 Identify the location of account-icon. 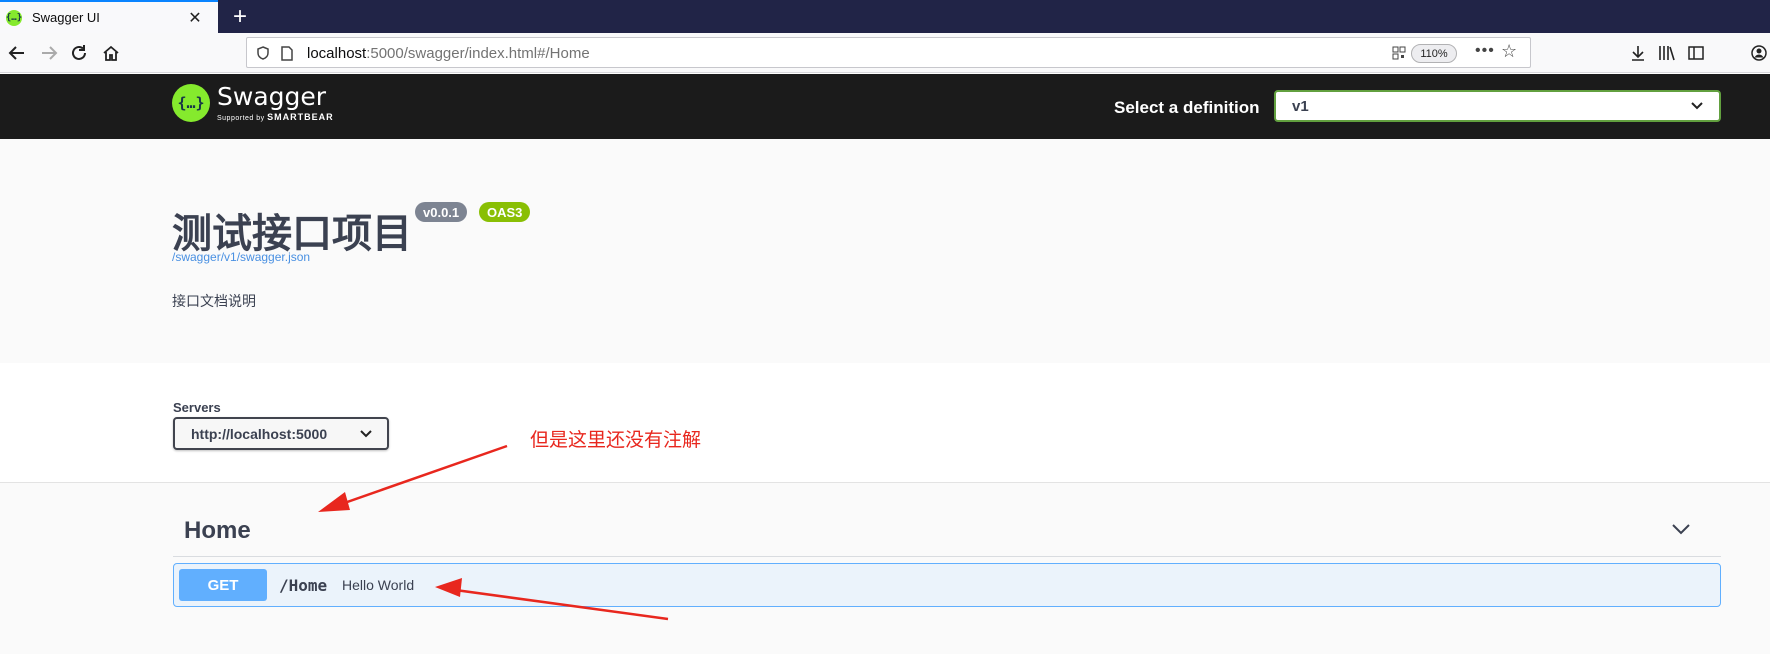
(1759, 53).